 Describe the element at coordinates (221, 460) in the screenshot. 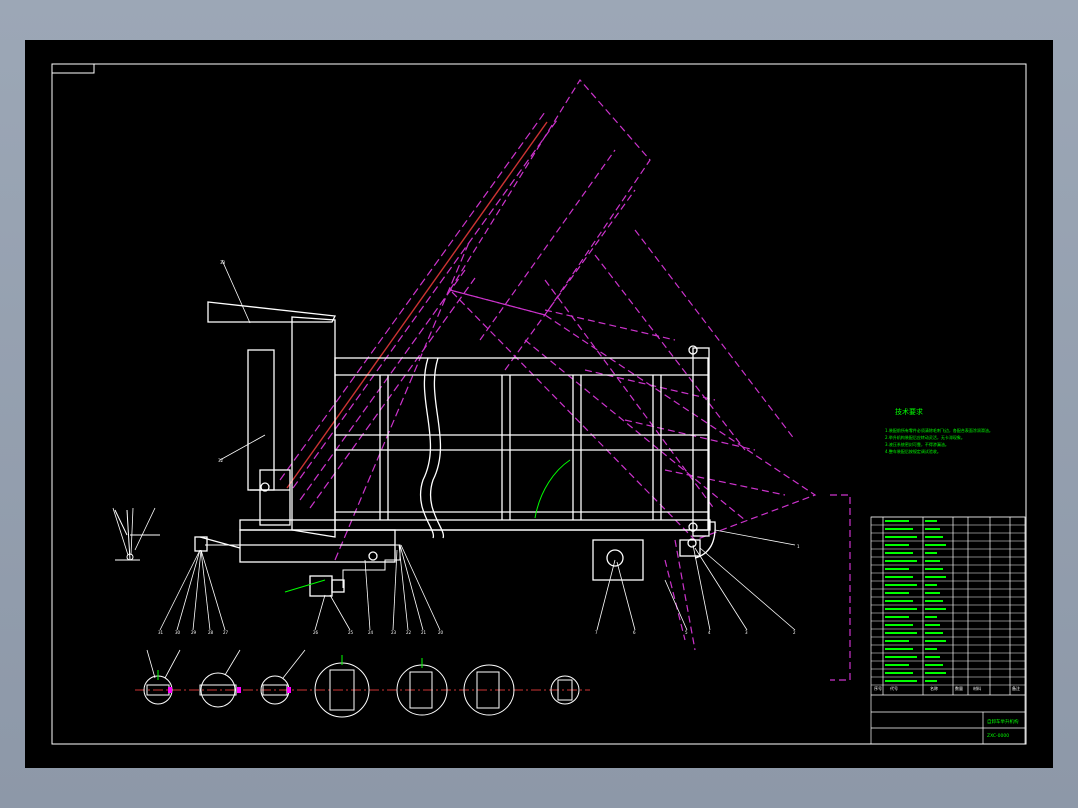

I see `svg-text: 32` at that location.